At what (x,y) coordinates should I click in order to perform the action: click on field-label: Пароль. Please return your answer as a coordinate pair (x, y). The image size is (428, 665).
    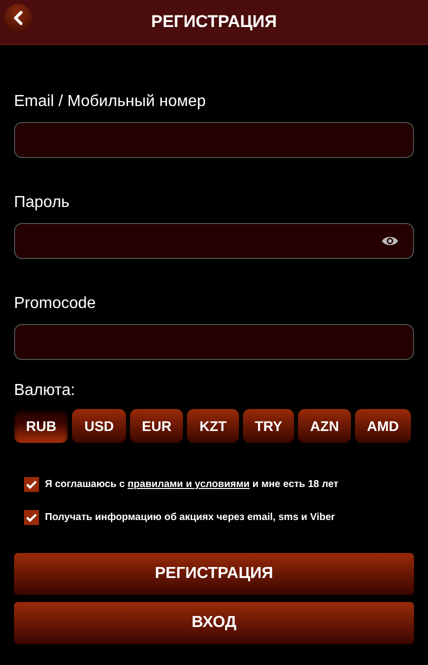
    Looking at the image, I should click on (42, 203).